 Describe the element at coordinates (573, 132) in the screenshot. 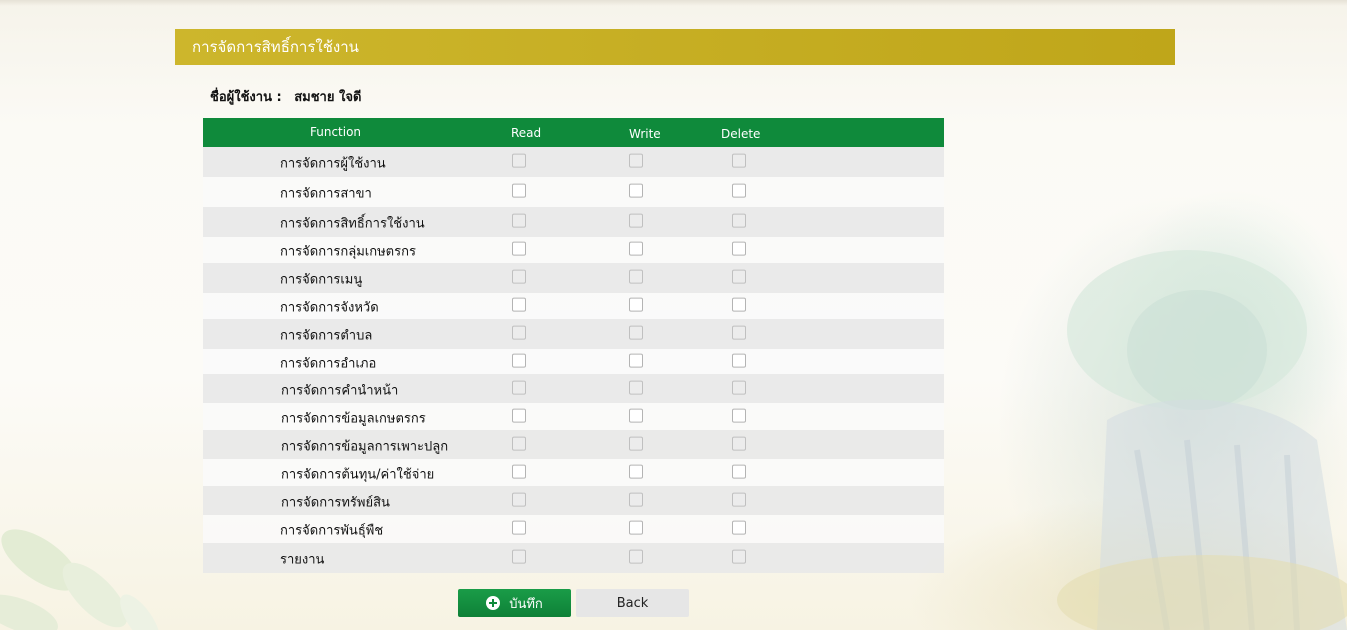

I see `table-header: Function Read Write Delete` at that location.